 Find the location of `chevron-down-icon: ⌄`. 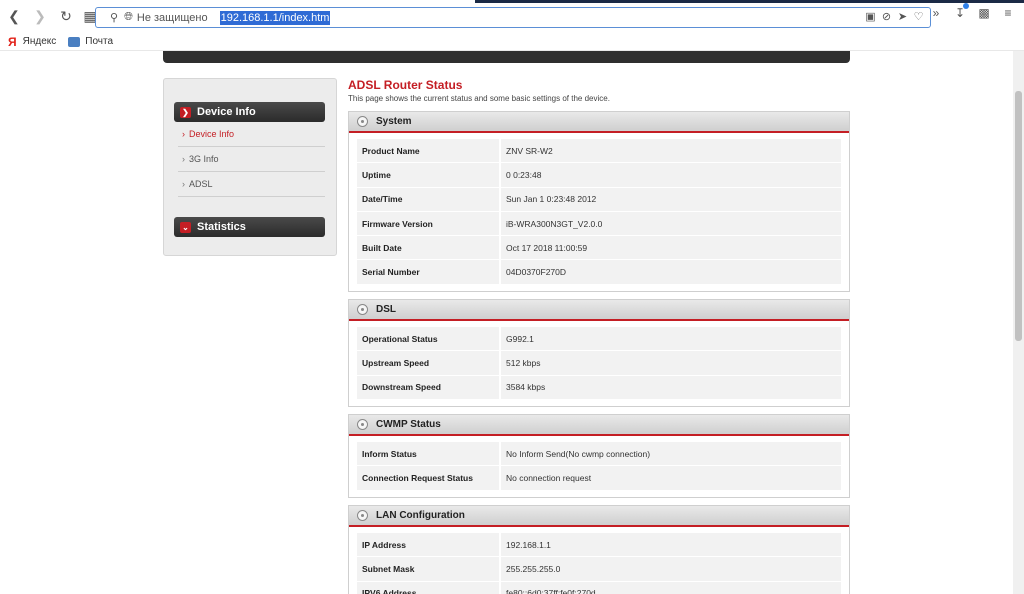

chevron-down-icon: ⌄ is located at coordinates (185, 227).